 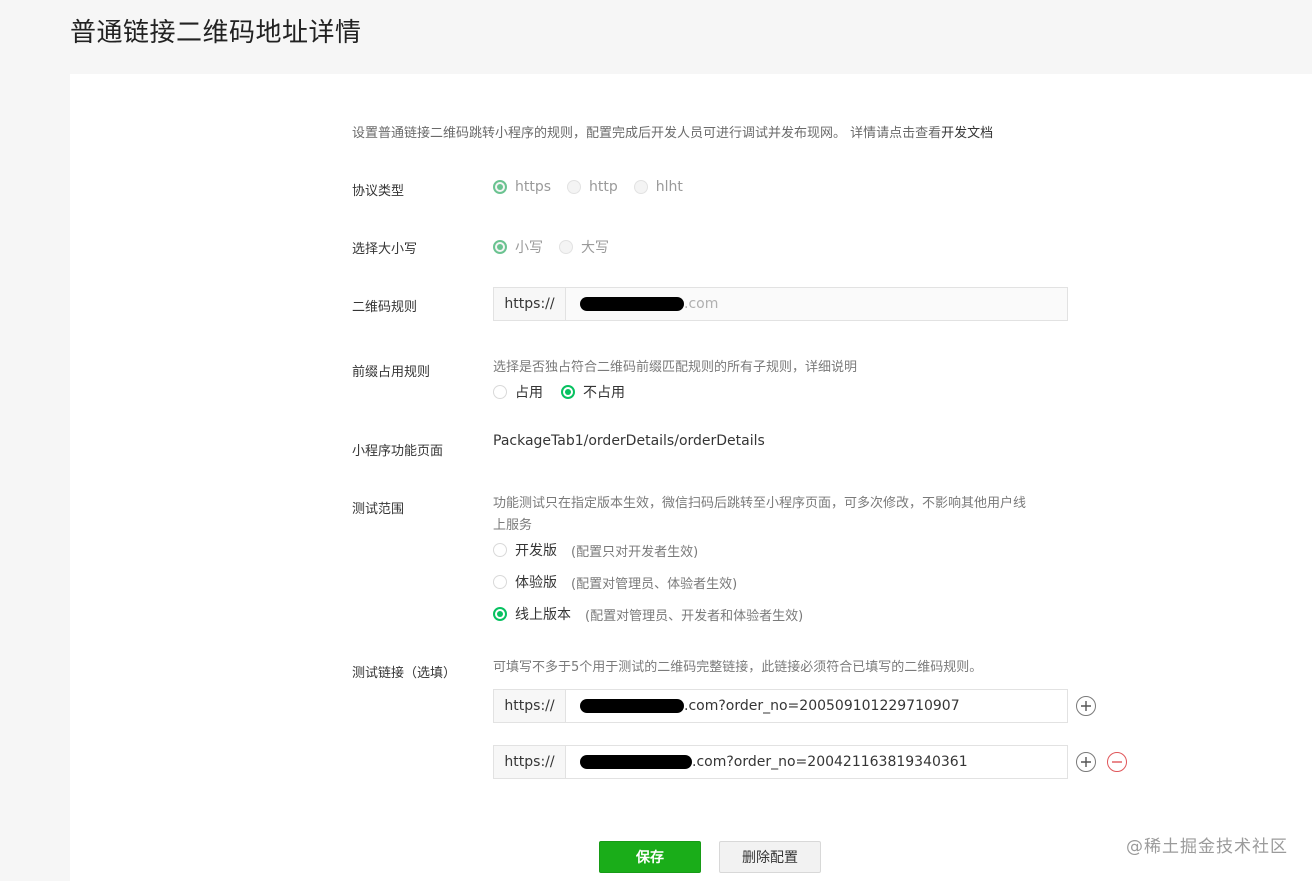 I want to click on test-links-label: 测试链接（选填）, so click(x=404, y=673).